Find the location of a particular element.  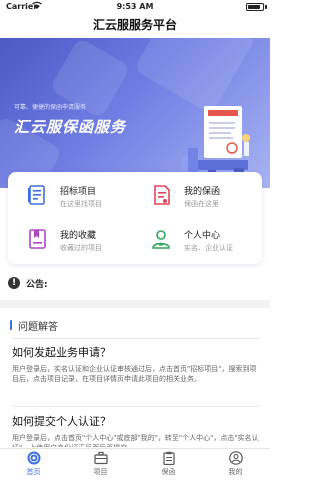

menu-item-my-guarantees: 我的保函 保函在这里 is located at coordinates (198, 198).